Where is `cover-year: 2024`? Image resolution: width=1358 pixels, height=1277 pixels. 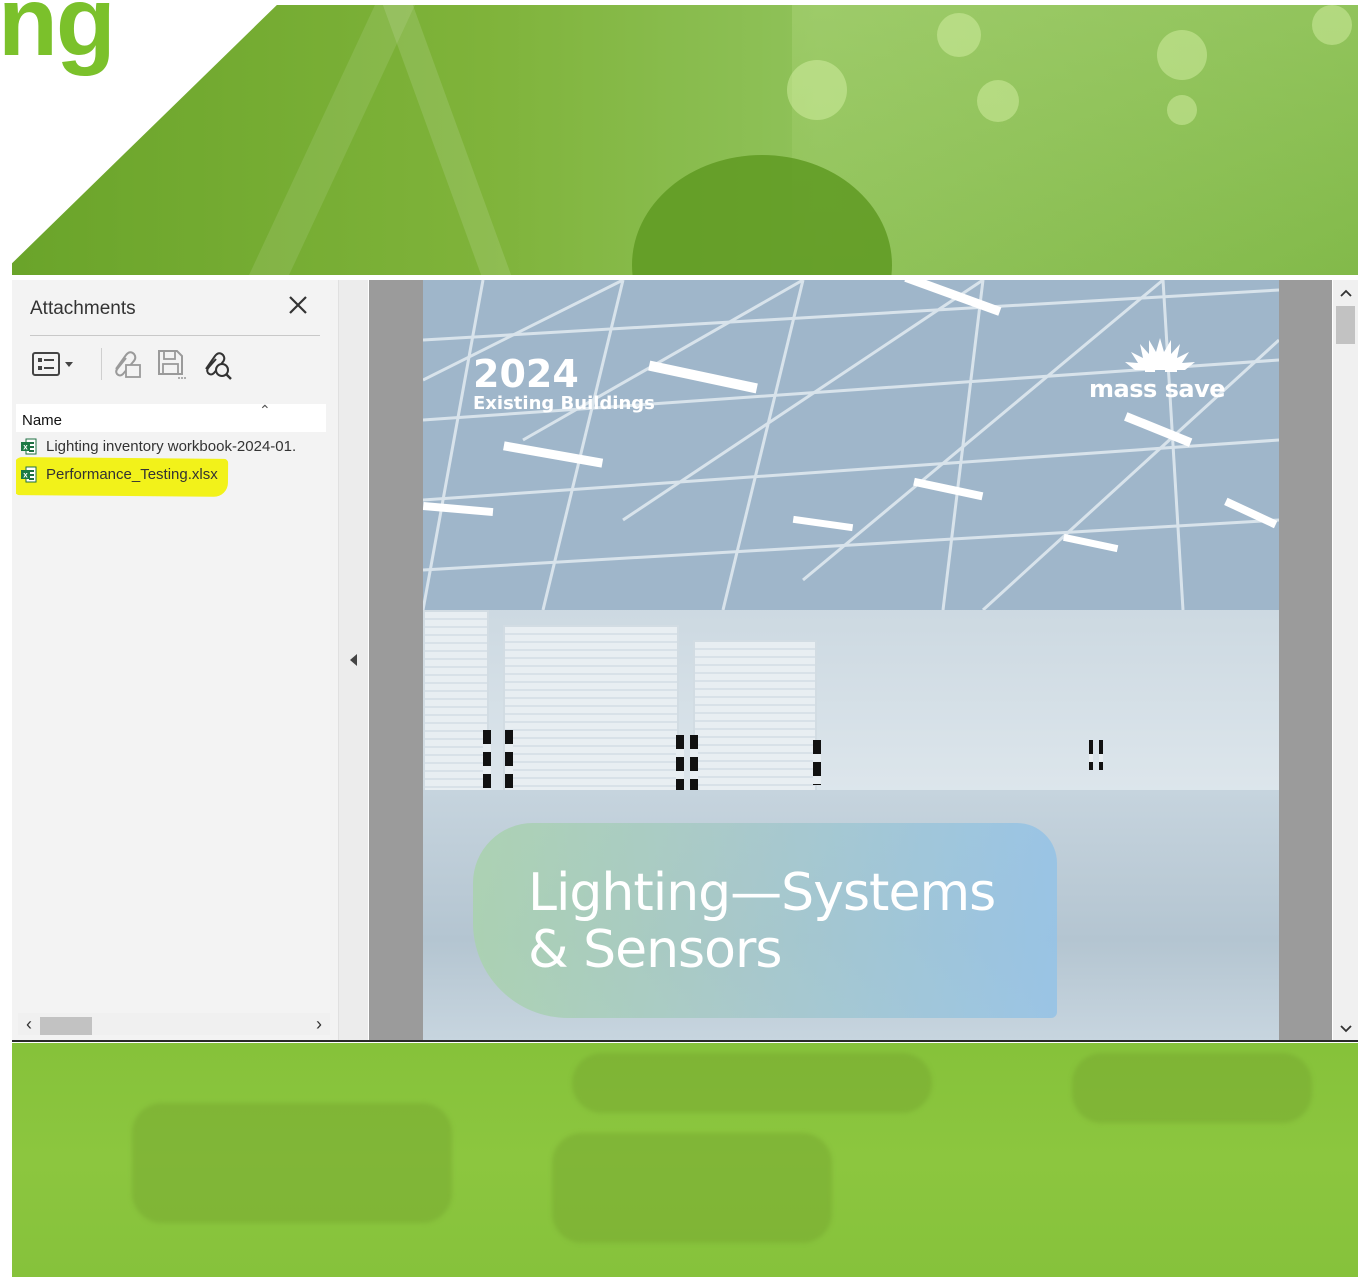
cover-year: 2024 is located at coordinates (526, 374).